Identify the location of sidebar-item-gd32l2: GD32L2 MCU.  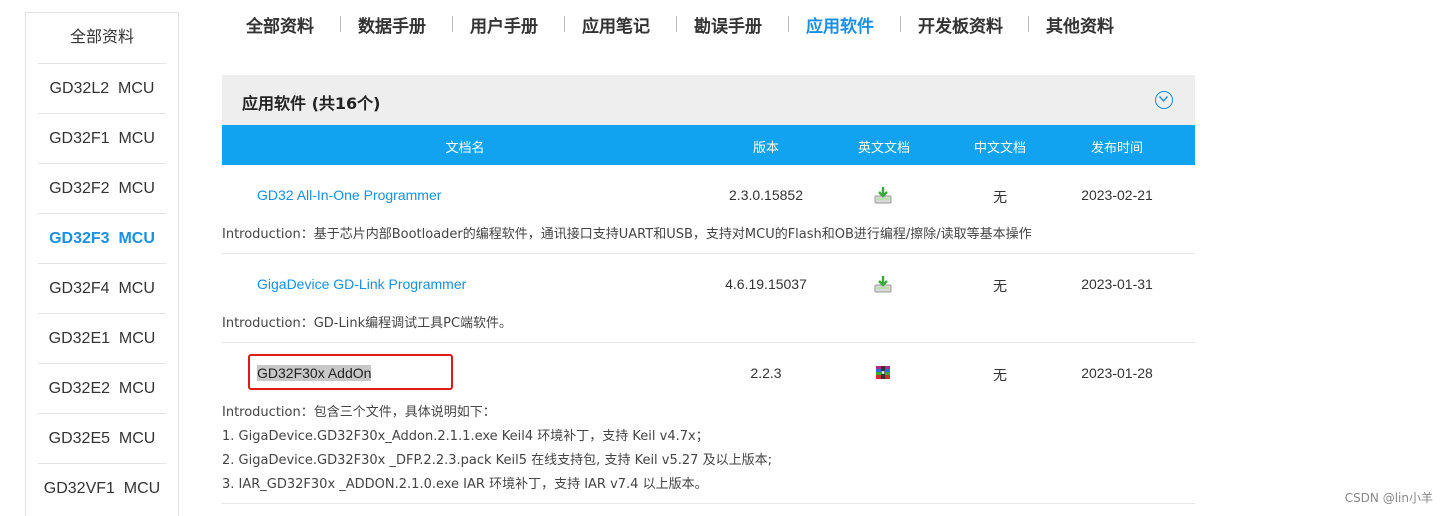
(102, 88).